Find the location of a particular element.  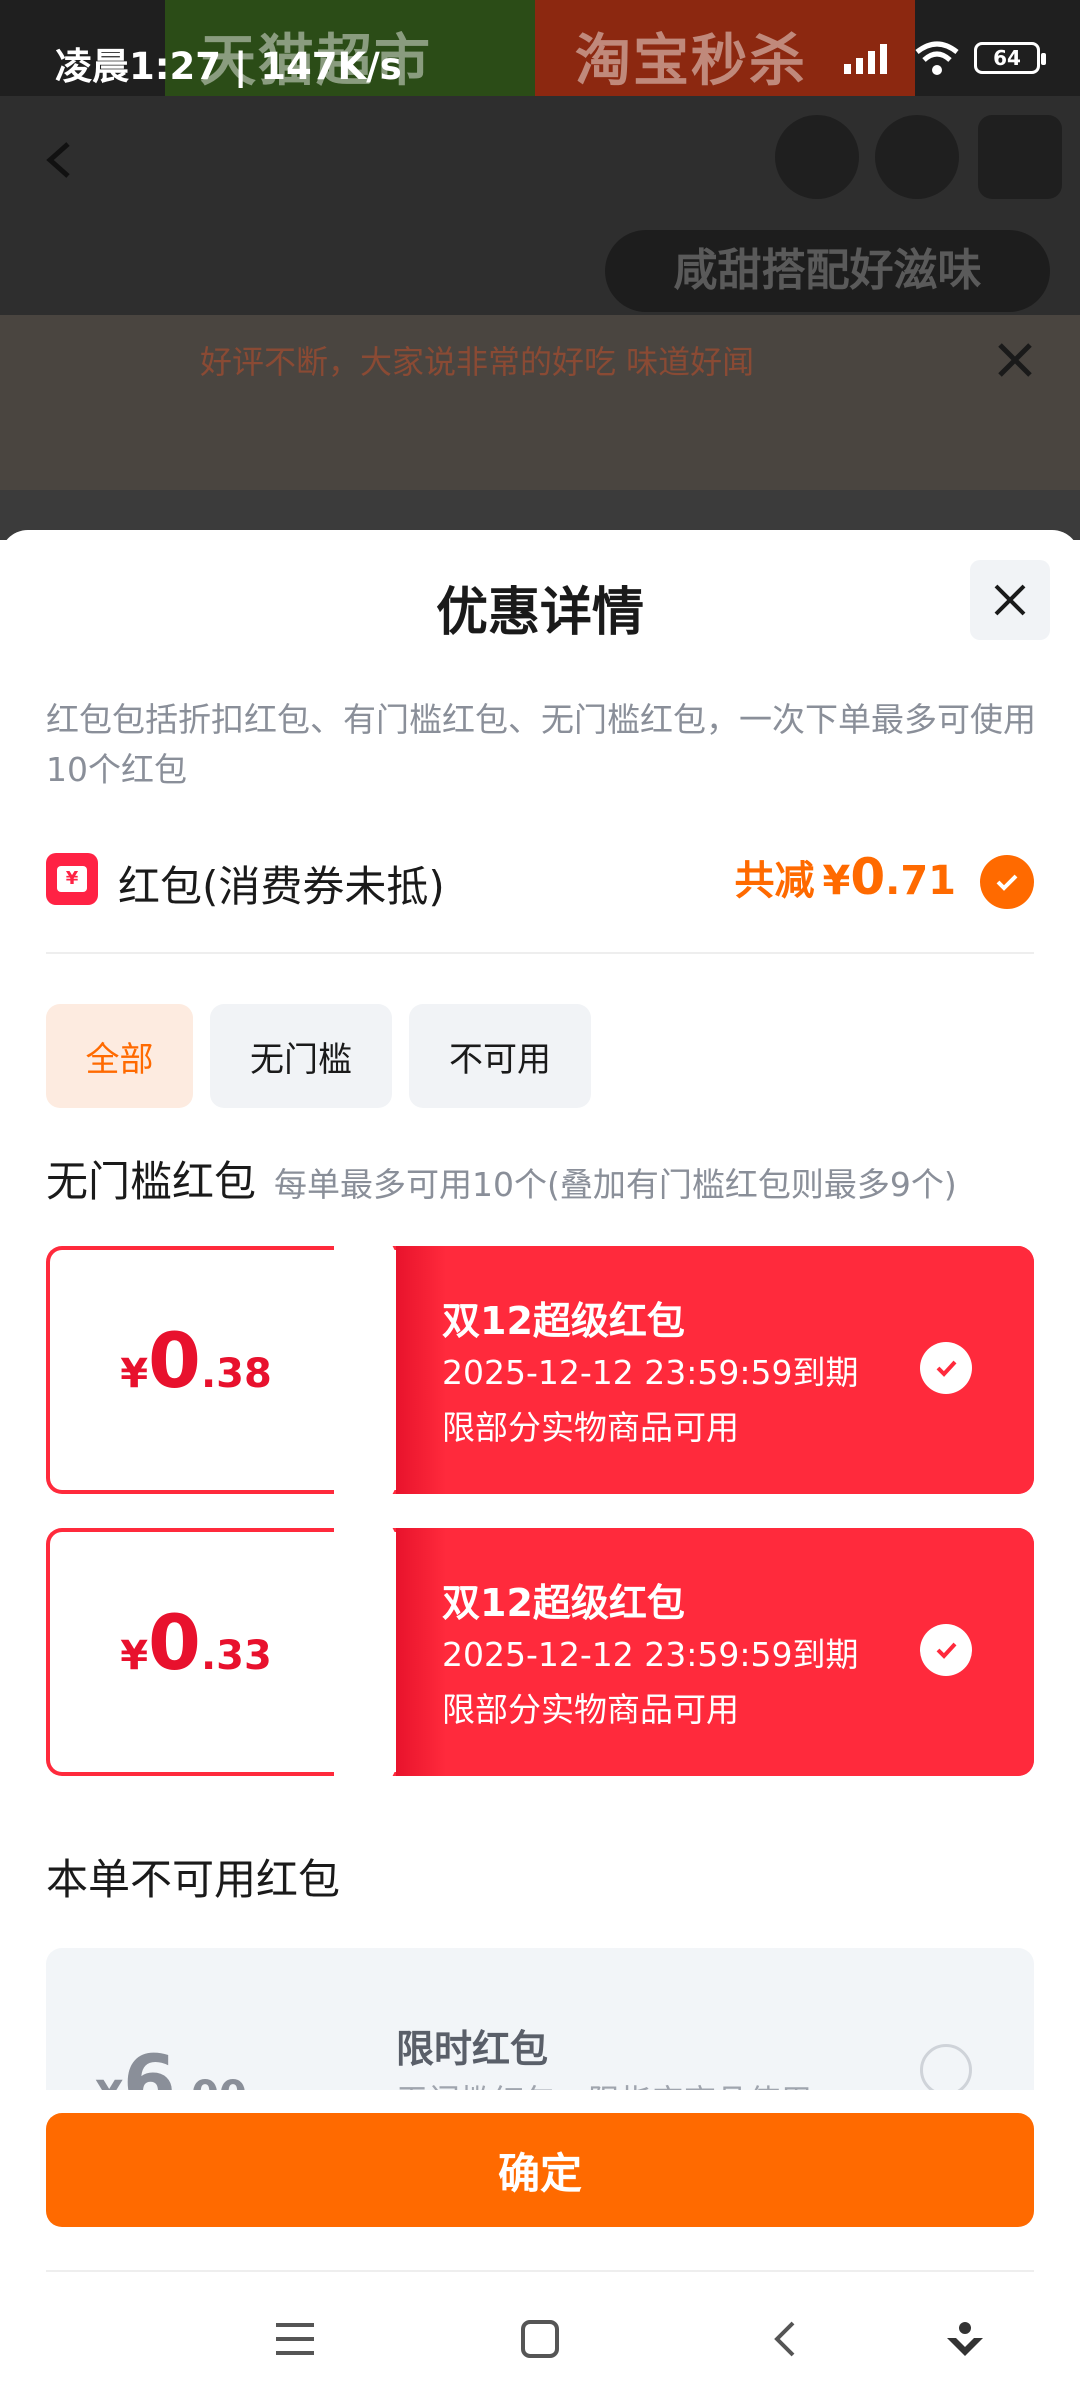

share-icon is located at coordinates (817, 157).